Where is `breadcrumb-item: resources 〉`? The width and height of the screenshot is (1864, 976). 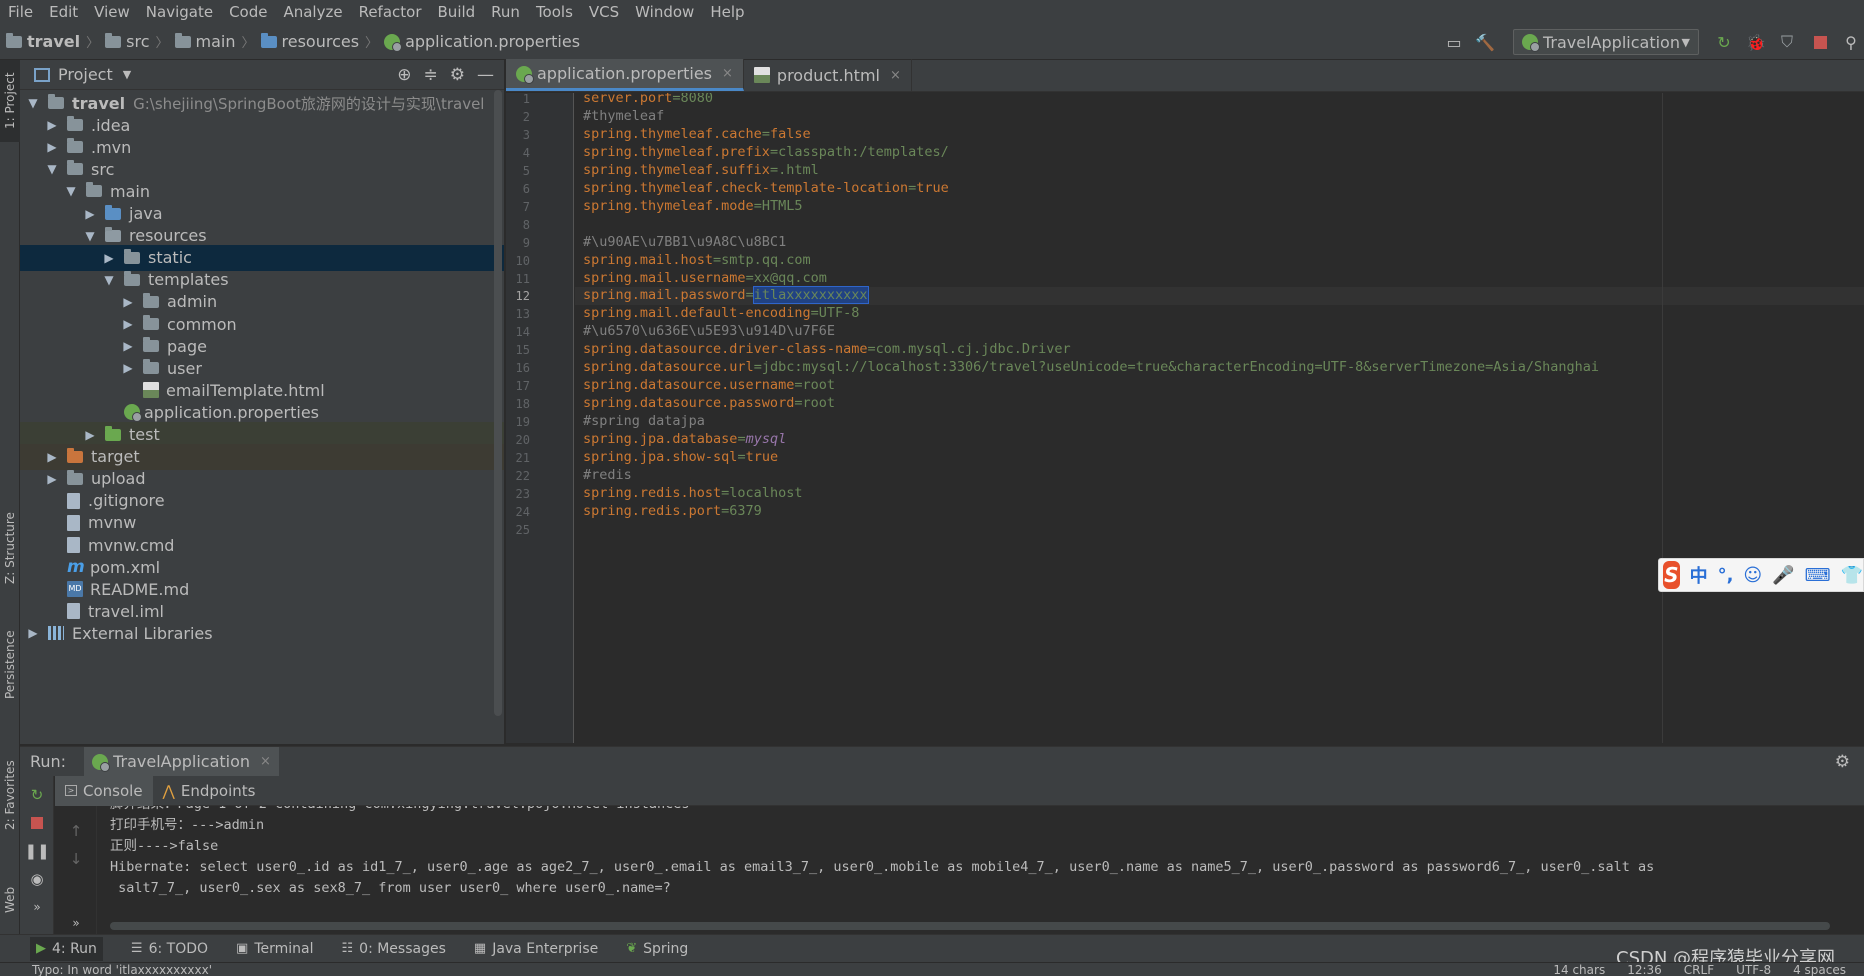
breadcrumb-item: resources 〉 is located at coordinates (316, 41).